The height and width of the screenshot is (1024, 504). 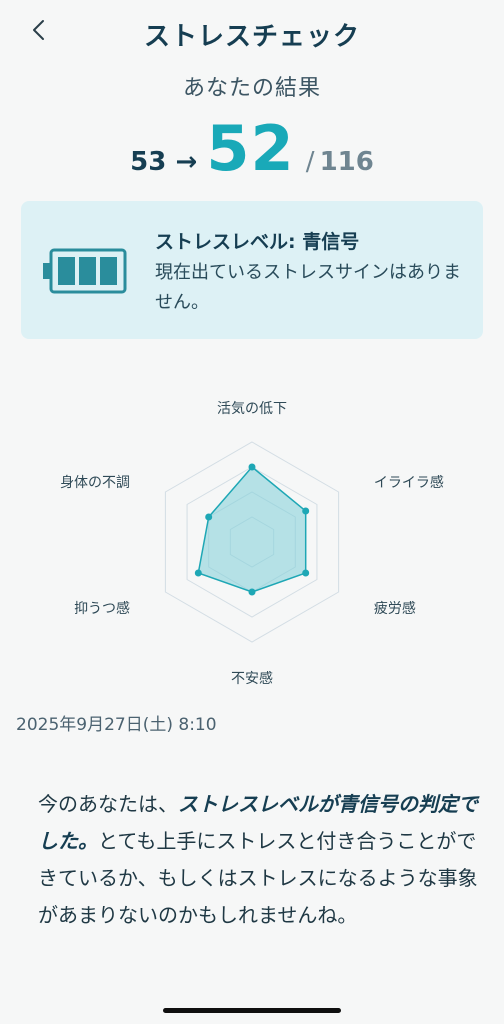 I want to click on radar-axis-label: 身体の不調, so click(x=95, y=483).